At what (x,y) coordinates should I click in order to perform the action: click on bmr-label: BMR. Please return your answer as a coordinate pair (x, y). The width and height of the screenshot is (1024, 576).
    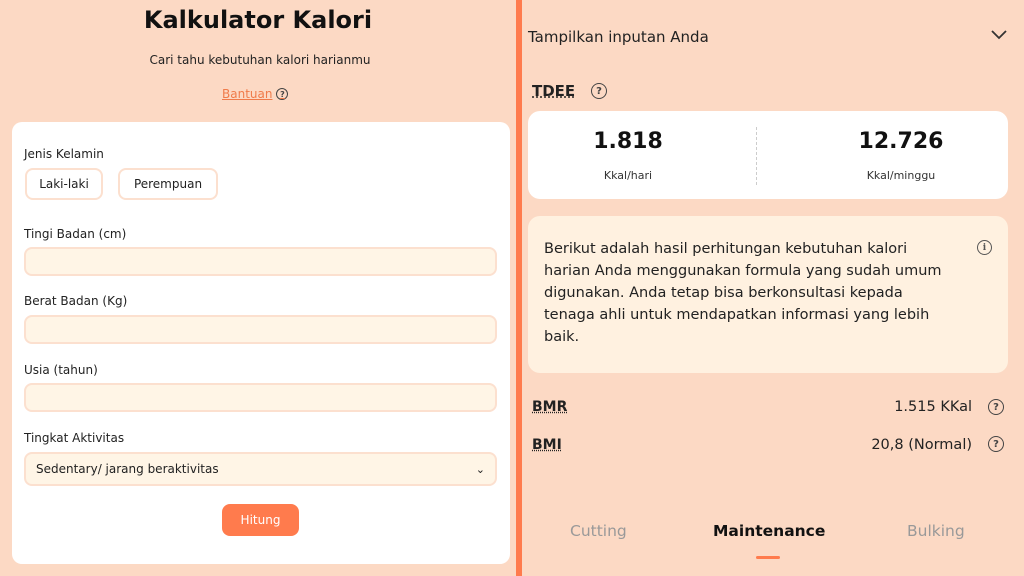
    Looking at the image, I should click on (549, 407).